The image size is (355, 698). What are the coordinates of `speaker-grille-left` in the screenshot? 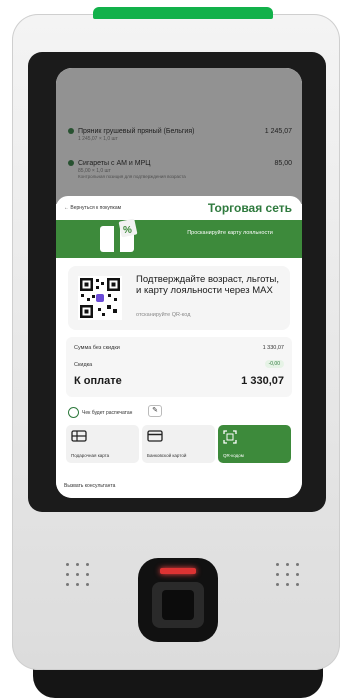 It's located at (78, 575).